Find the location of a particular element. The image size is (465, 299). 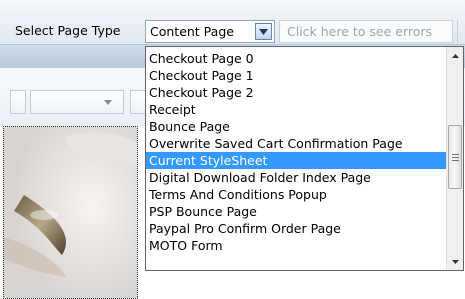

arrow-down-icon is located at coordinates (455, 261).